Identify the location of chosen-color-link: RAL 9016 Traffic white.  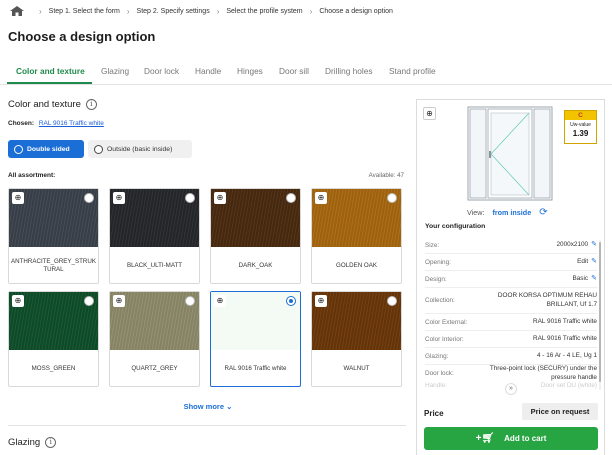
(71, 123).